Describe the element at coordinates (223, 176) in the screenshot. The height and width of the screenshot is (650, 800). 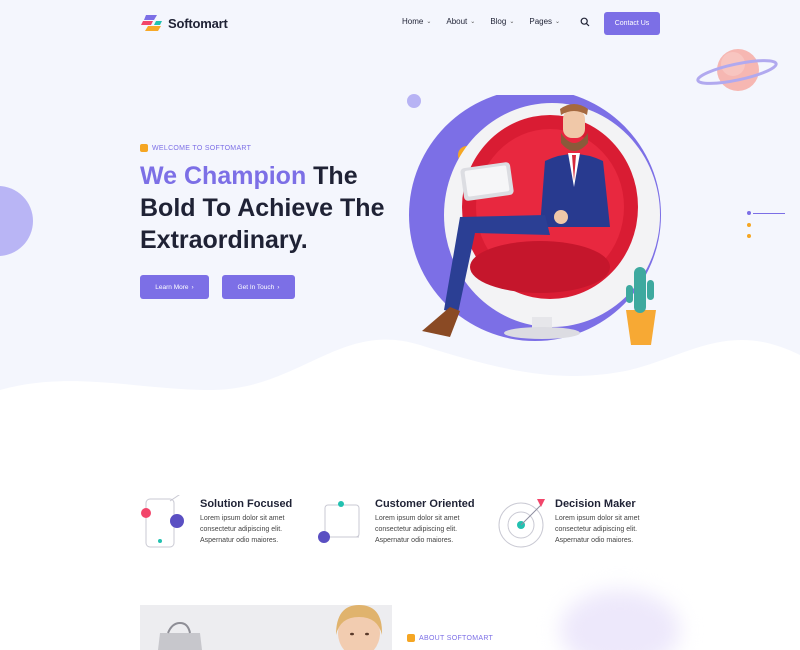
I see `headline-accent: We Champion` at that location.